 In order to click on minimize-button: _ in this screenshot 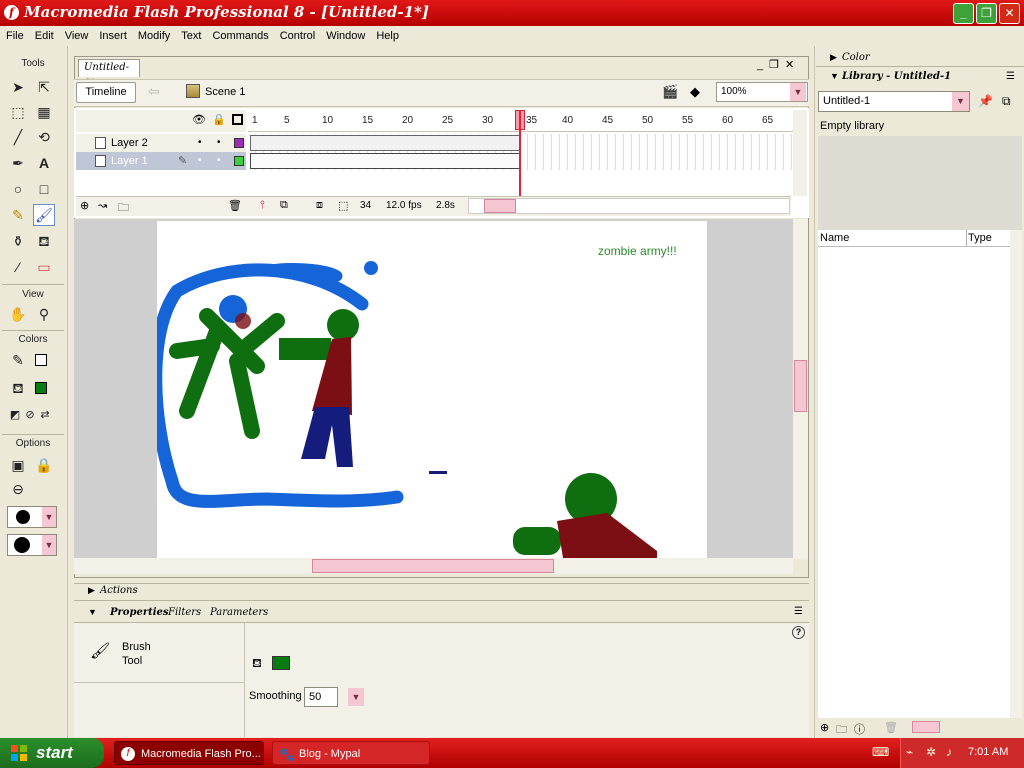, I will do `click(963, 13)`.